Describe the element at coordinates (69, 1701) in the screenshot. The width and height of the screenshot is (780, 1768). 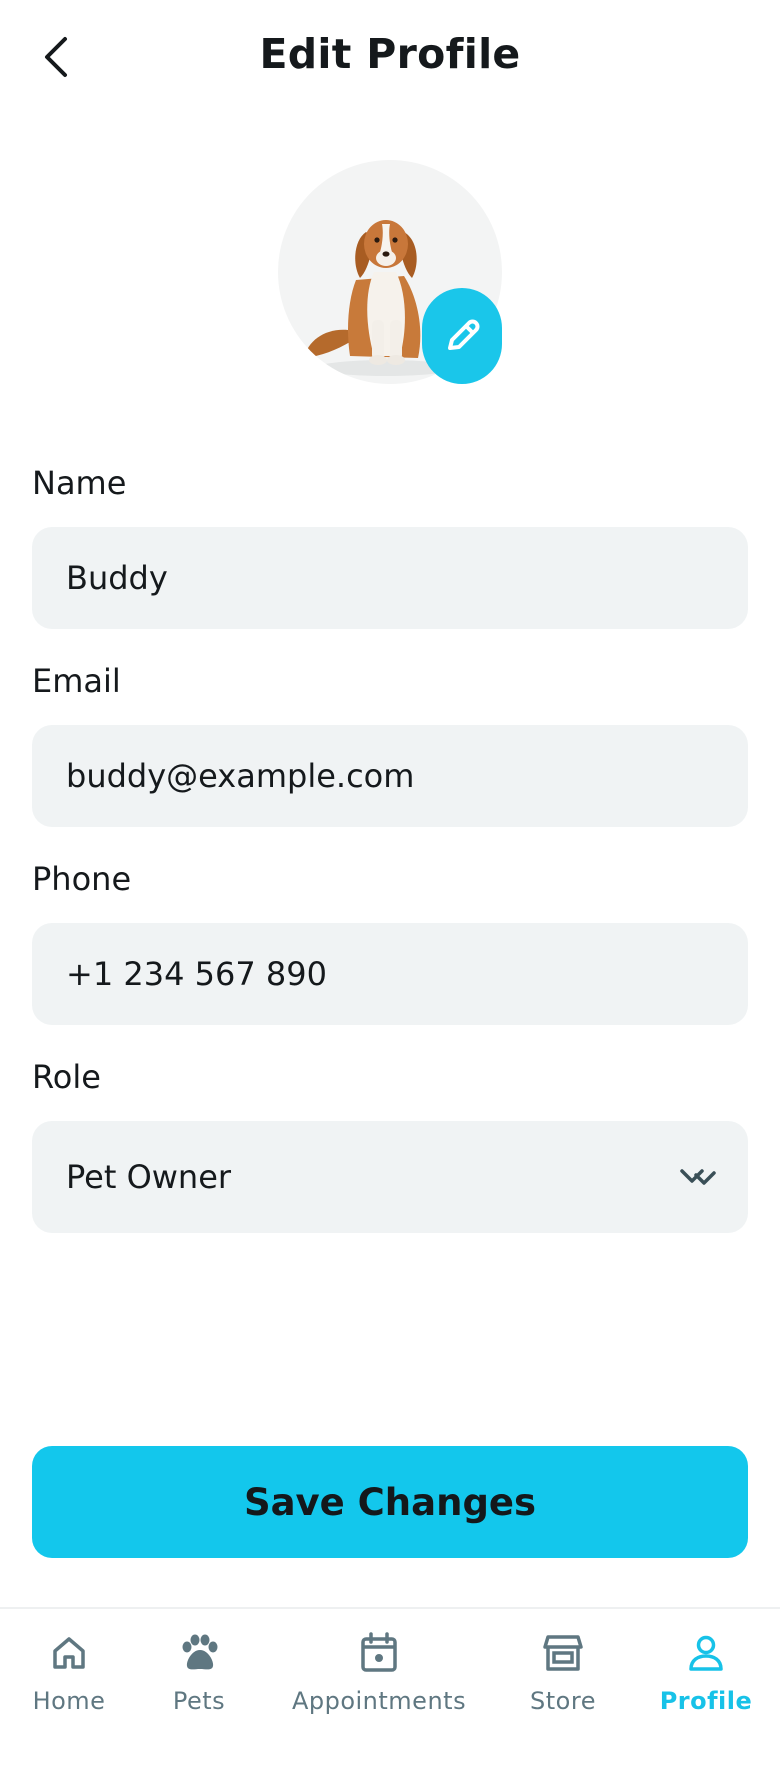
I see `nav-label-home: Home` at that location.